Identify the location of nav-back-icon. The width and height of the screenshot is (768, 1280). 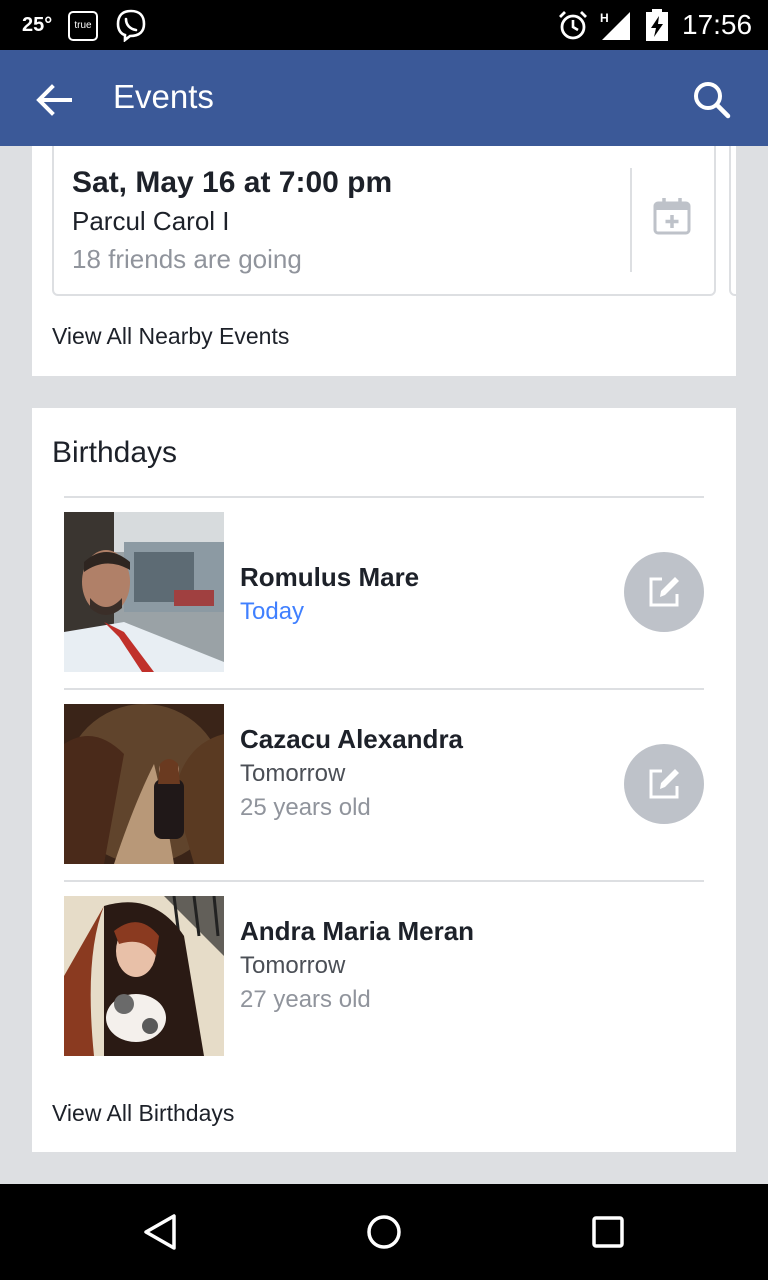
(160, 1232).